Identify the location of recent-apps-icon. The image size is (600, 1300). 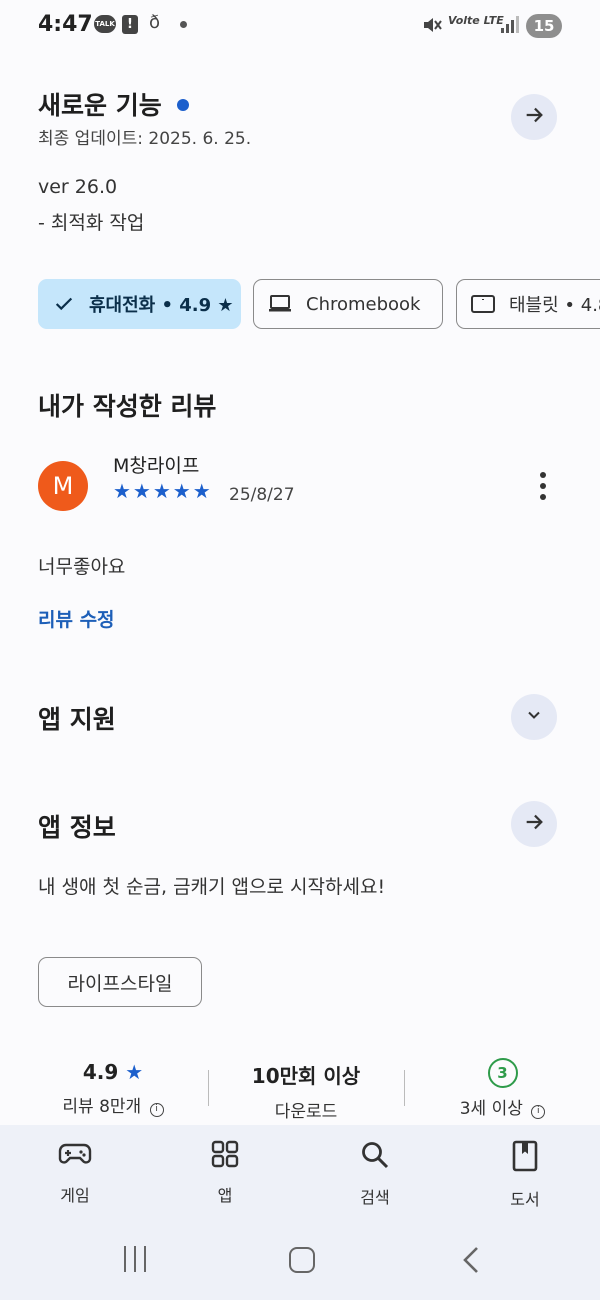
(135, 1260).